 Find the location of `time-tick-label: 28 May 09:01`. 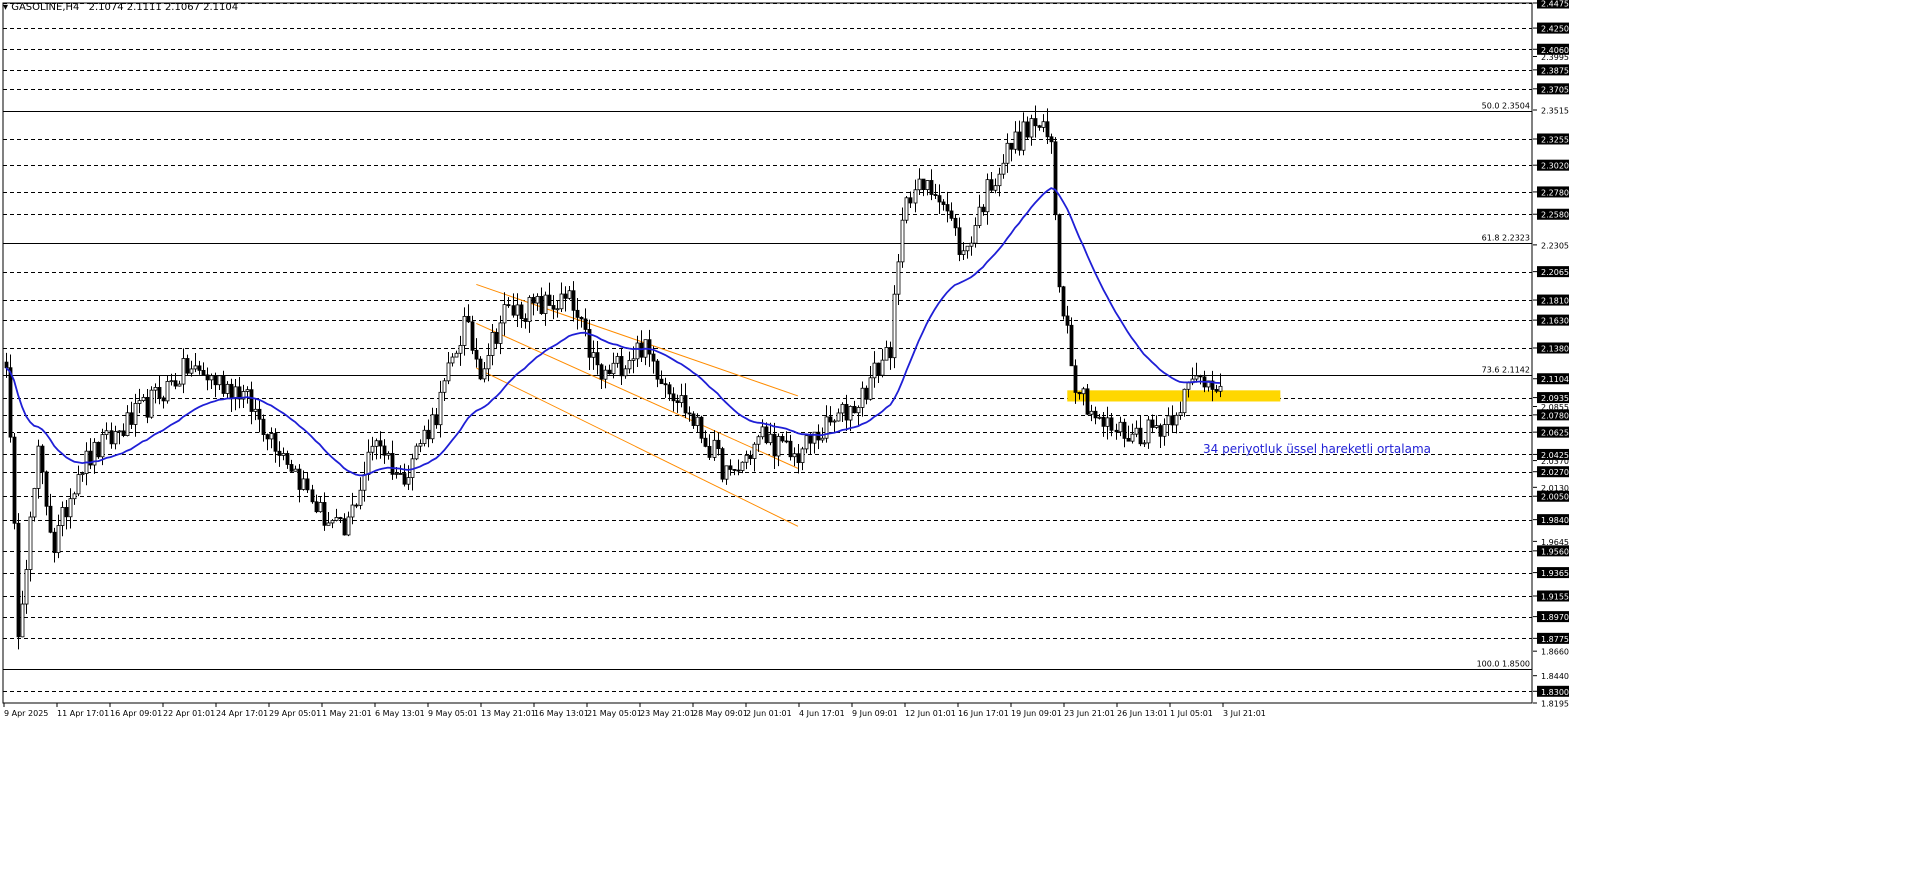

time-tick-label: 28 May 09:01 is located at coordinates (720, 713).